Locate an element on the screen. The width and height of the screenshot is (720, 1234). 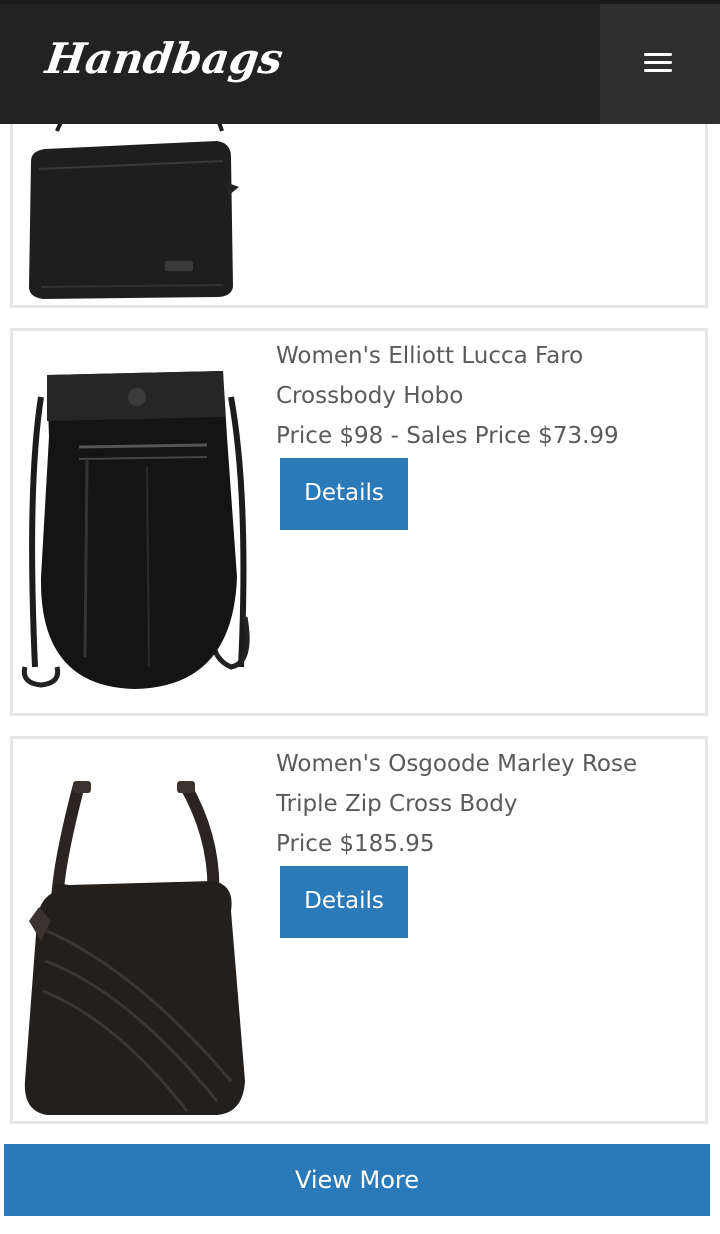
product-price: Price $98 - Sales Price $73.99 is located at coordinates (447, 436).